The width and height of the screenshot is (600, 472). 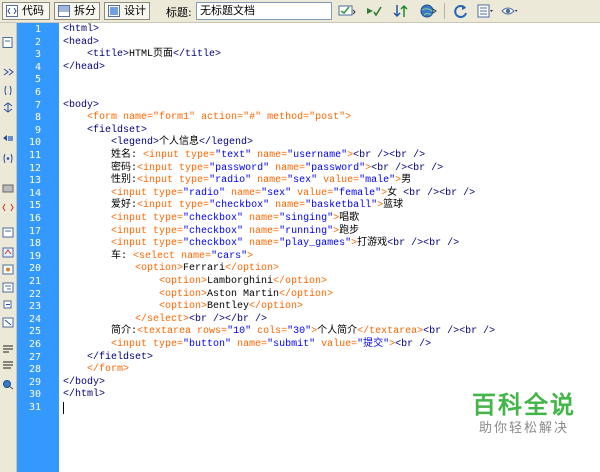 What do you see at coordinates (34, 244) in the screenshot?
I see `line-number: 18` at bounding box center [34, 244].